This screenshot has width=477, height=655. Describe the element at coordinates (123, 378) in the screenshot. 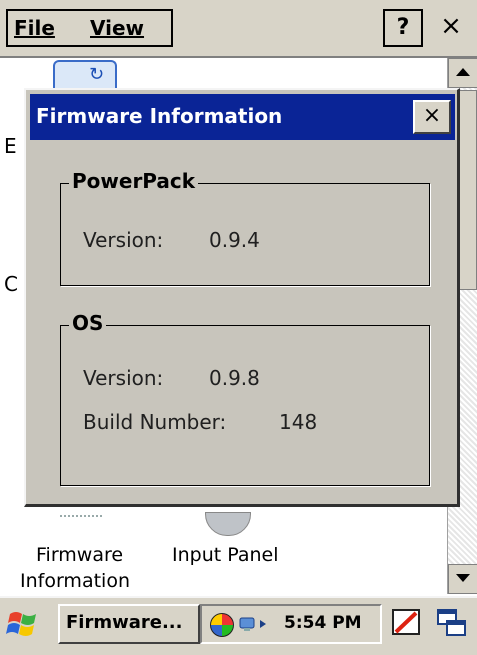

I see `os-version-label: Version:` at that location.